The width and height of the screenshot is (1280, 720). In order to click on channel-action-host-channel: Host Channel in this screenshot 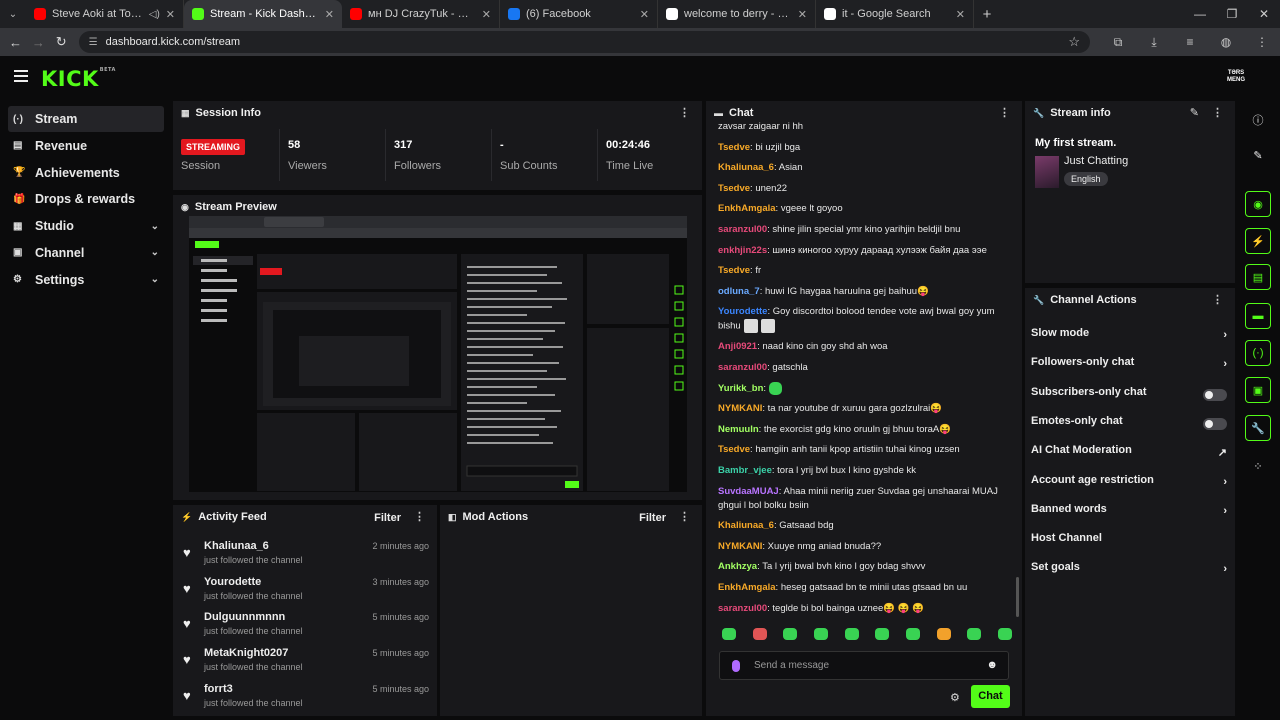, I will do `click(1129, 542)`.